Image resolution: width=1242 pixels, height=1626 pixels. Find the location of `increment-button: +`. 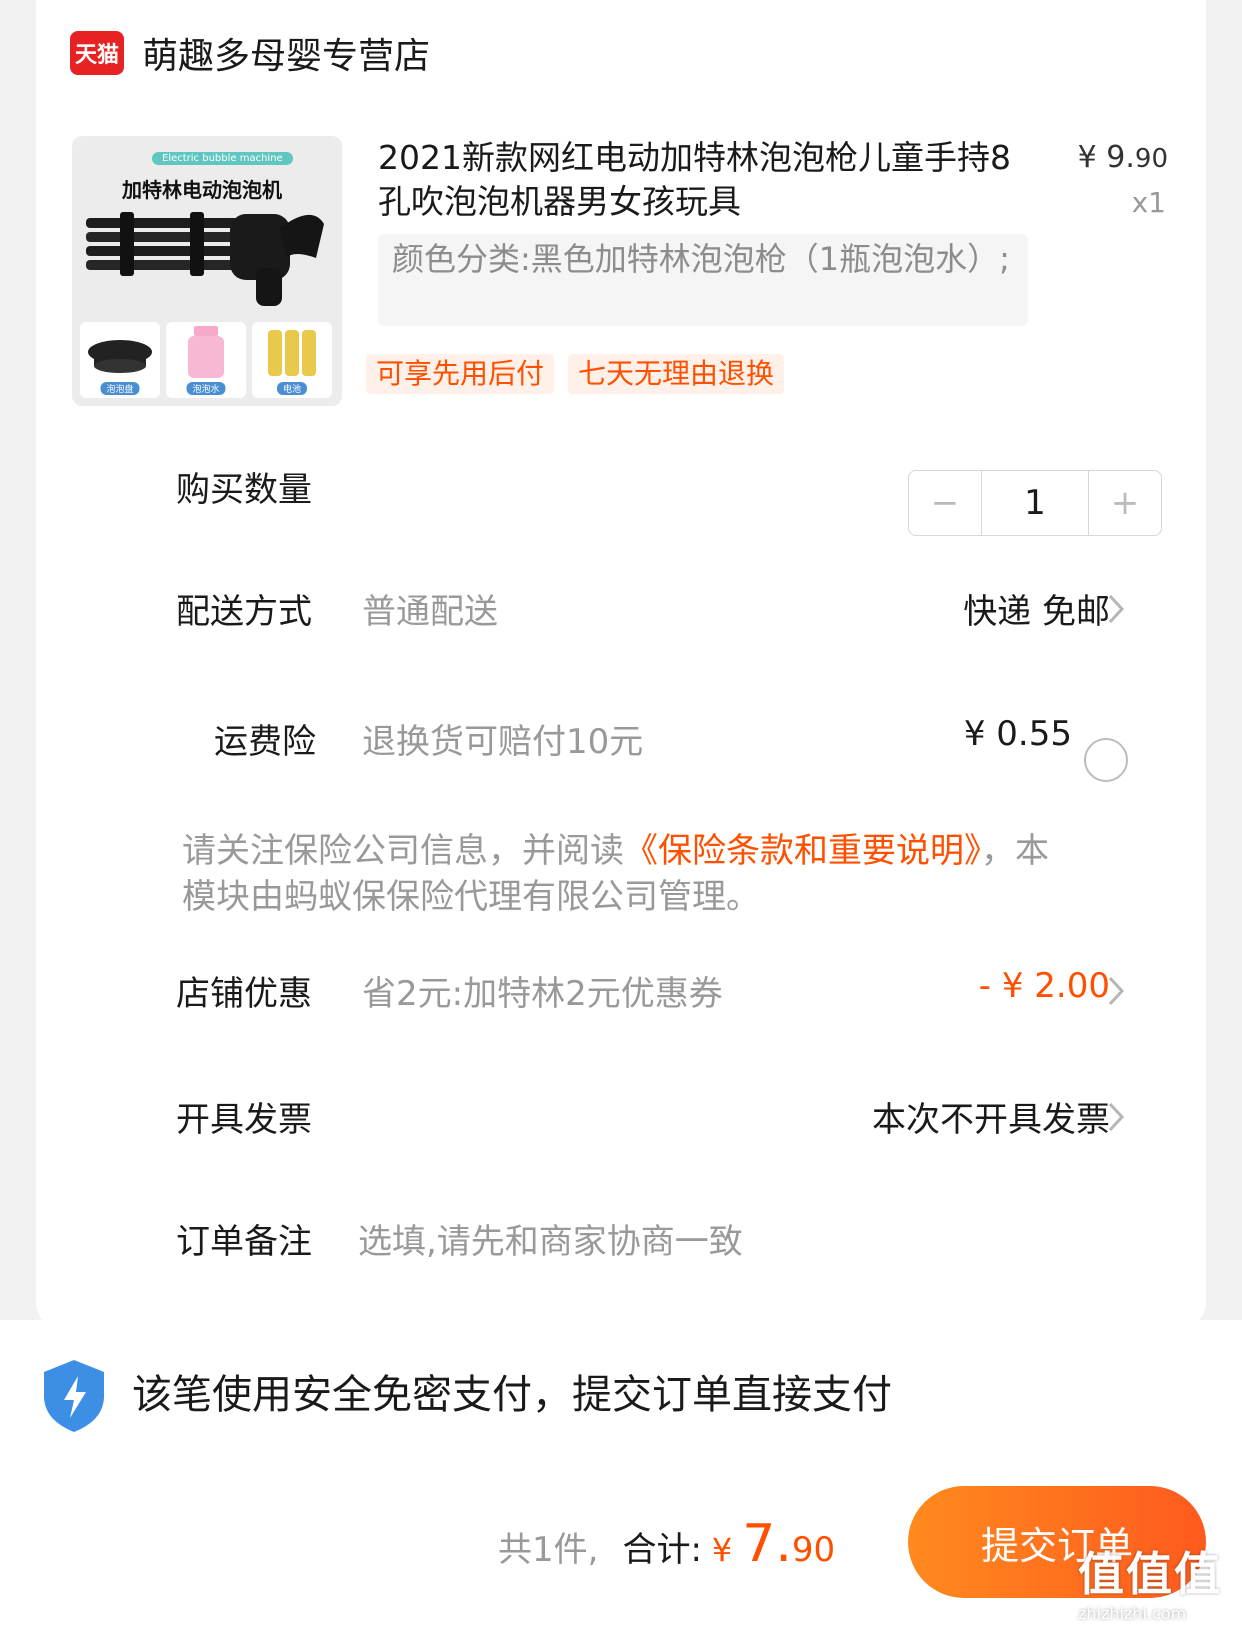

increment-button: + is located at coordinates (1125, 503).